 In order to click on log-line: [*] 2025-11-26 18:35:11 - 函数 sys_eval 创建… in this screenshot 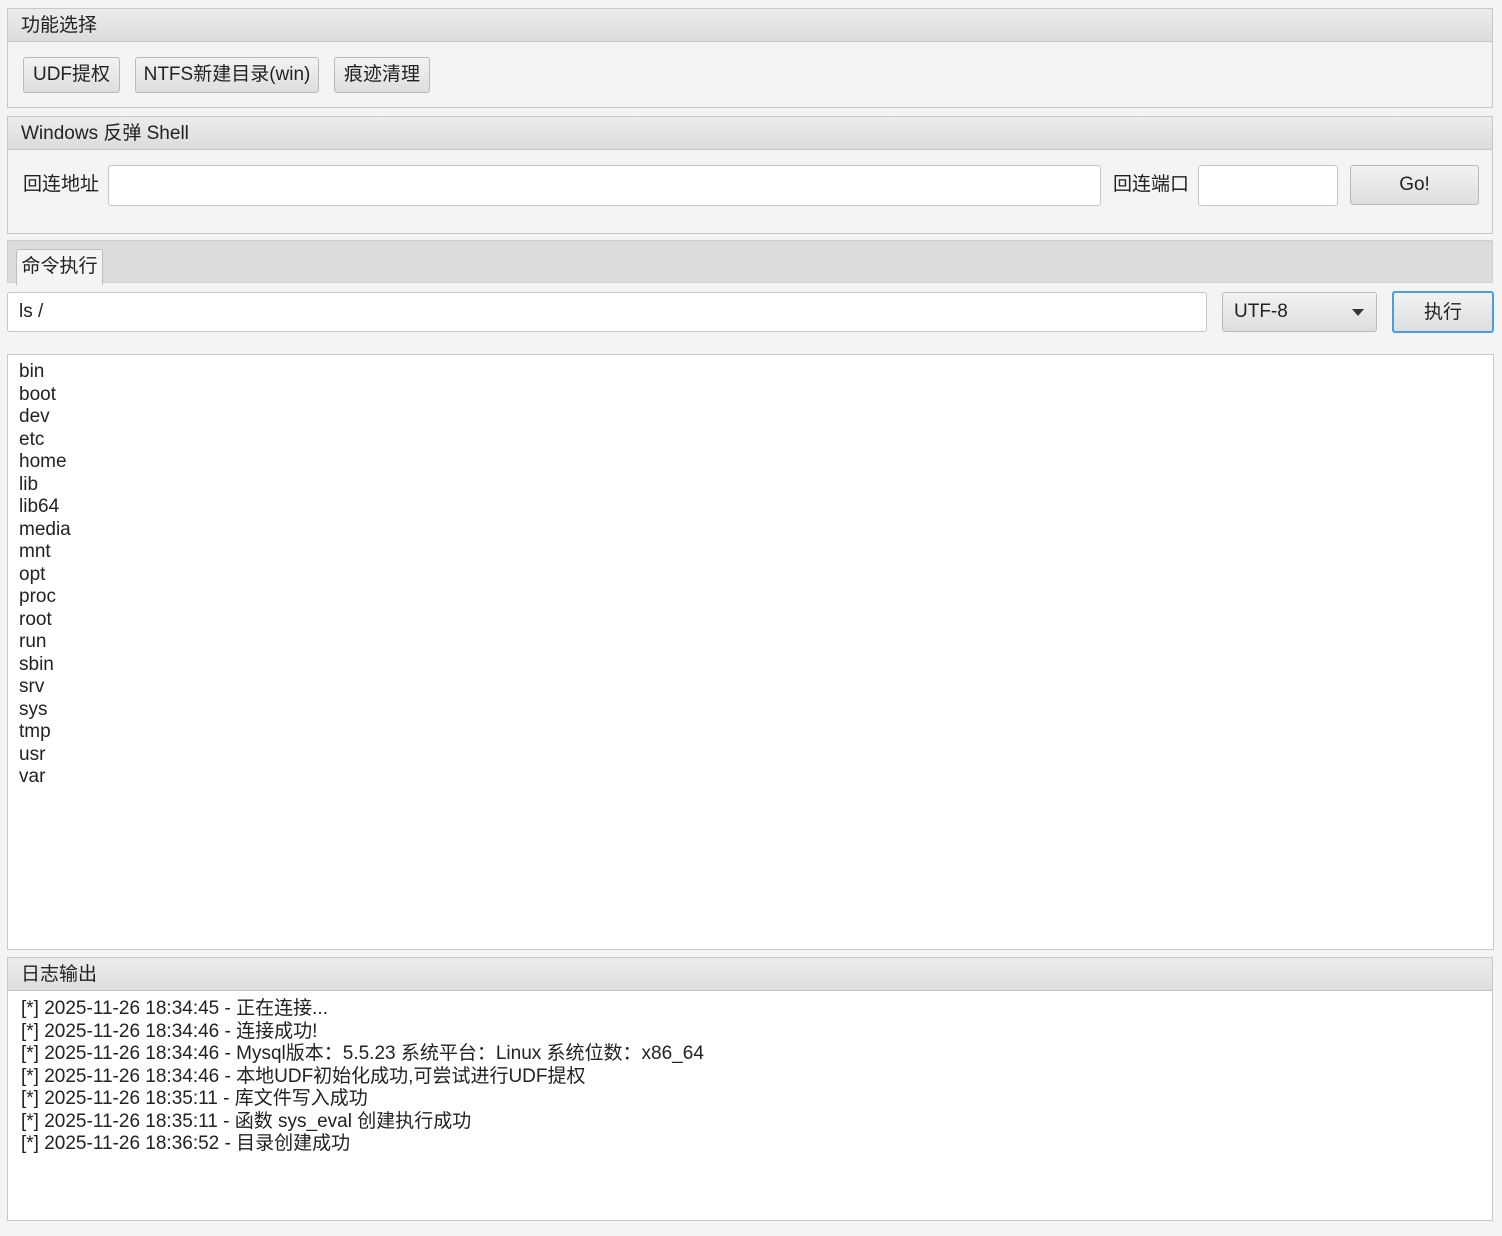, I will do `click(246, 1121)`.